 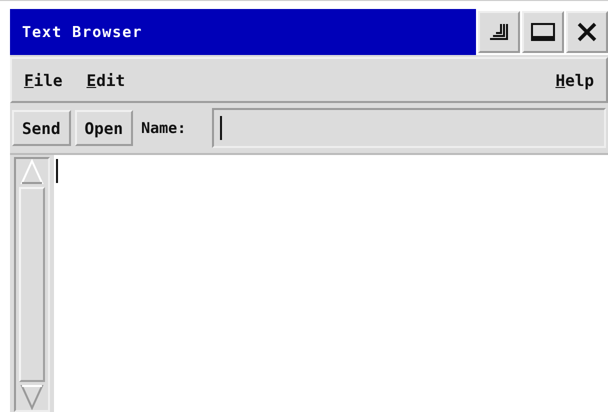 I want to click on maximize-button, so click(x=543, y=32).